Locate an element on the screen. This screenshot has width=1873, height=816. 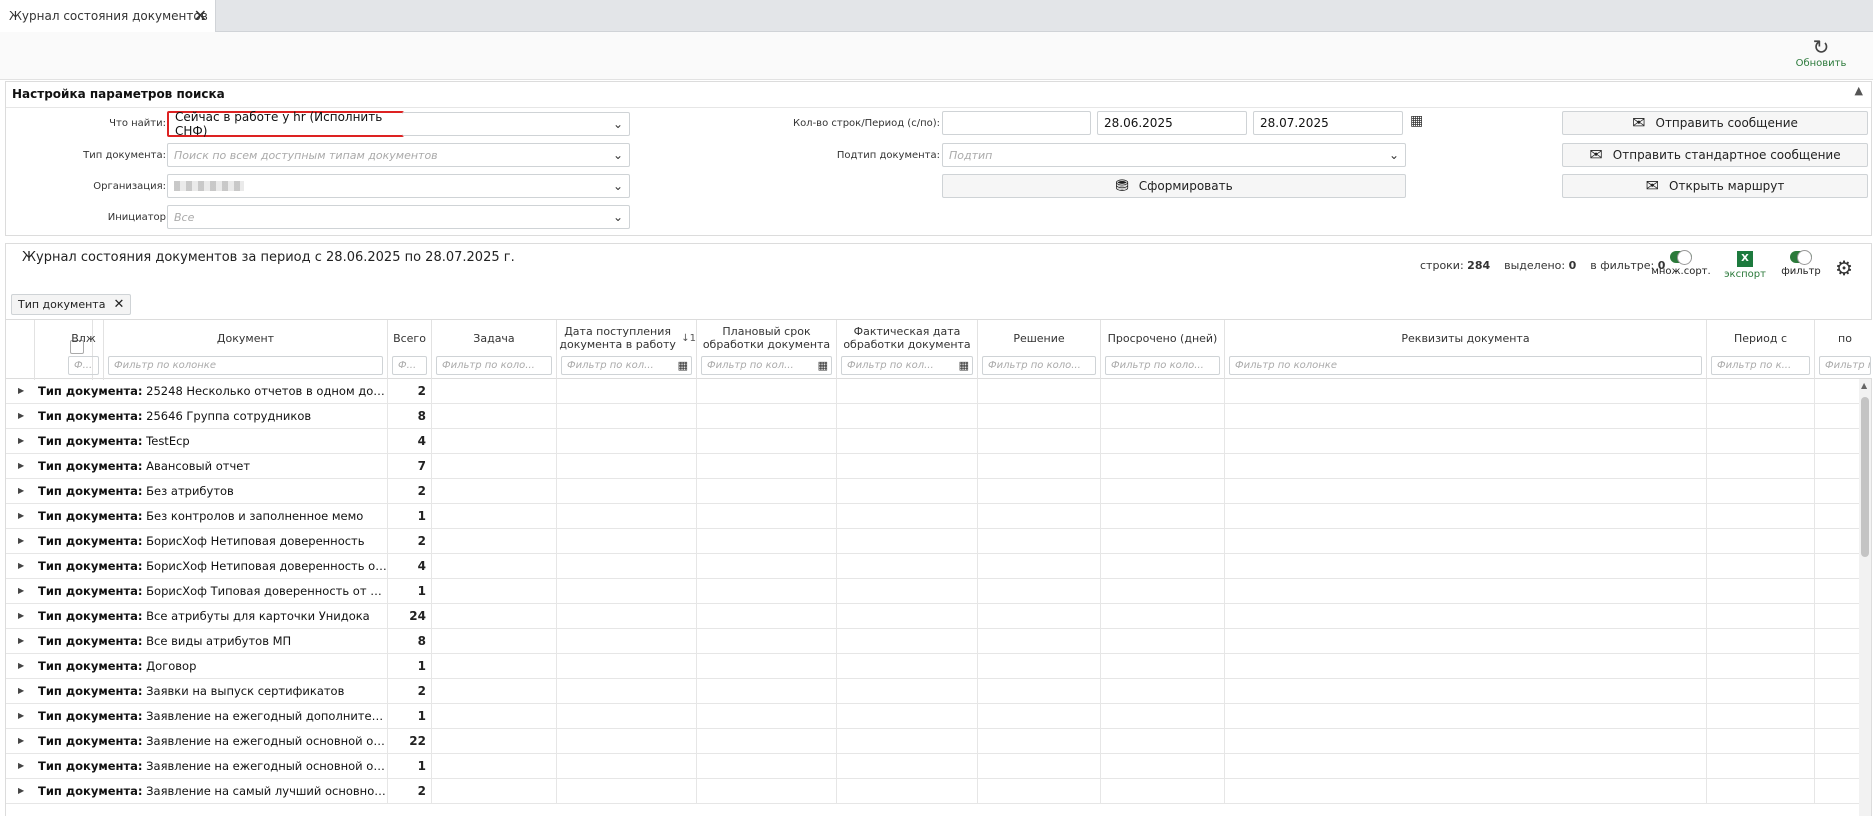
scrollbar-thumb is located at coordinates (1865, 477).